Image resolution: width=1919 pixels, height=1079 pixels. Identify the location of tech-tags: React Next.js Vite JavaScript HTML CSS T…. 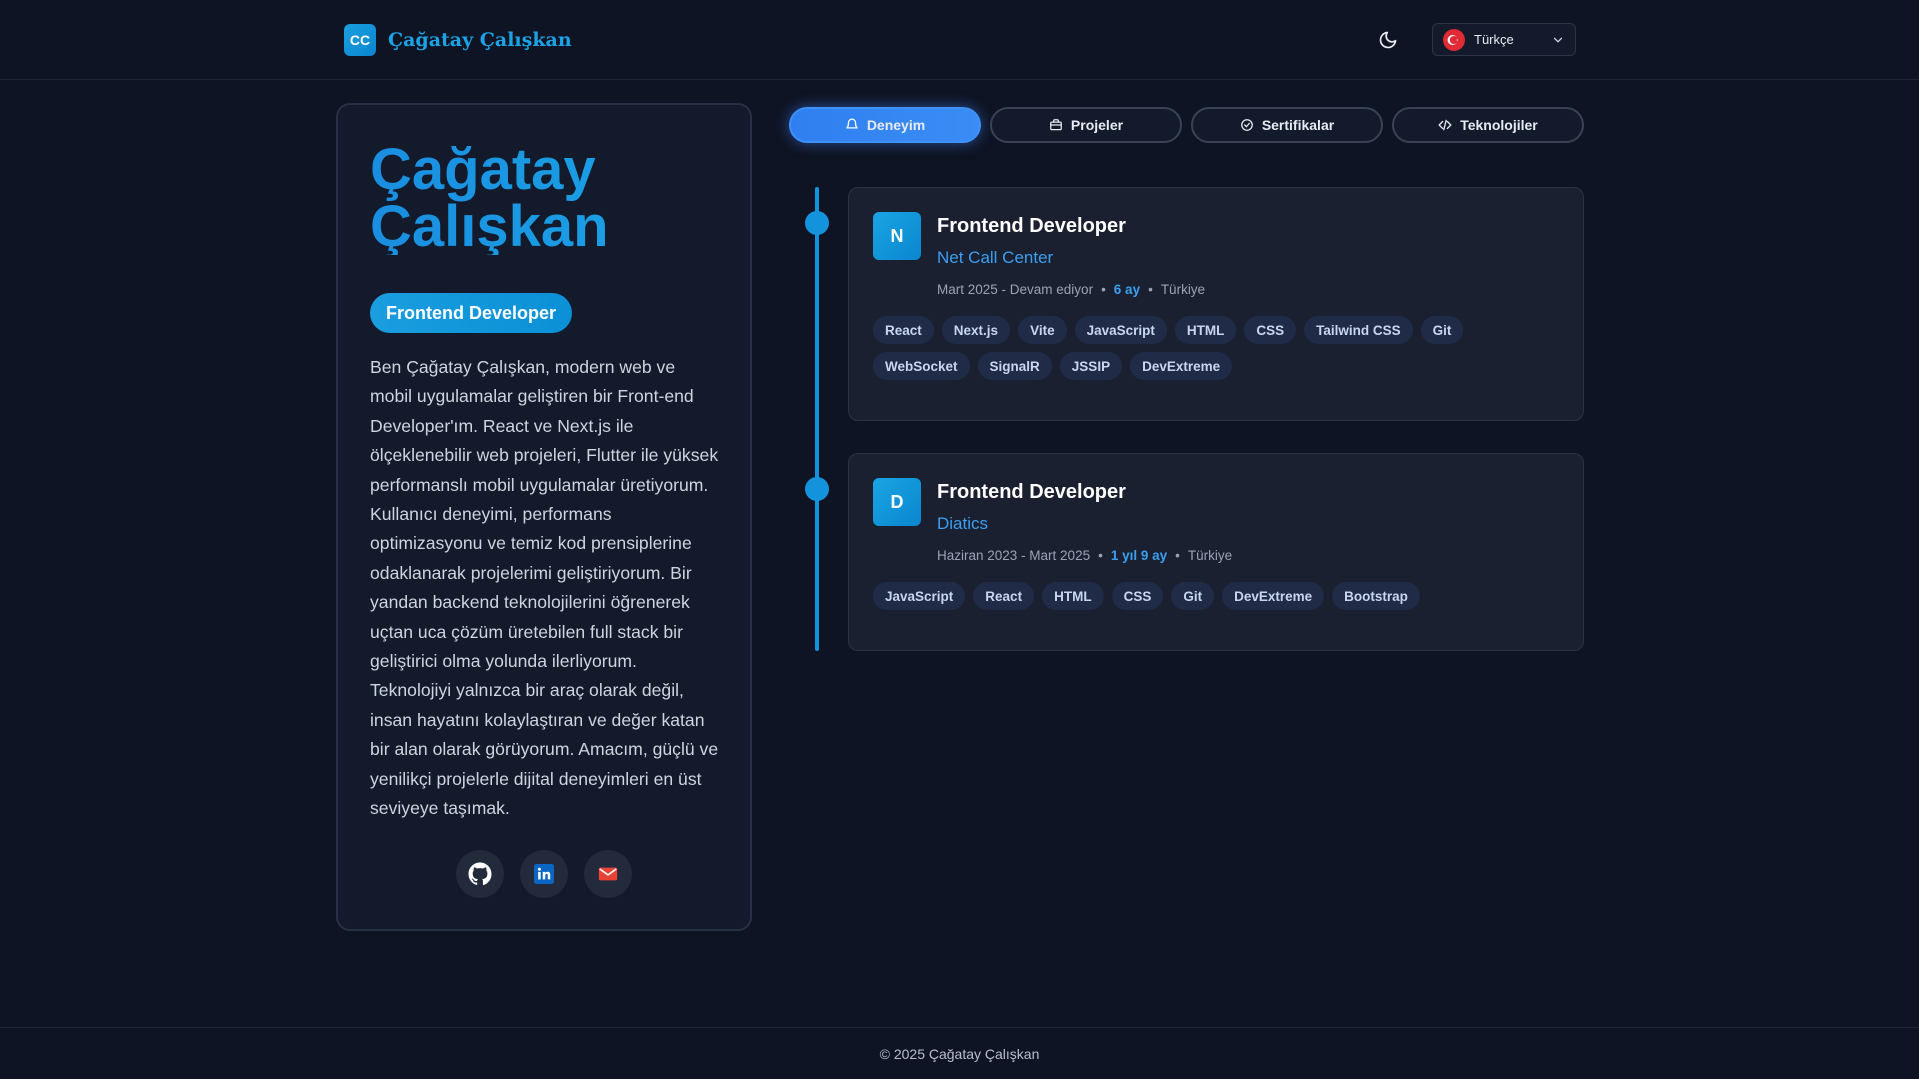
(1218, 348).